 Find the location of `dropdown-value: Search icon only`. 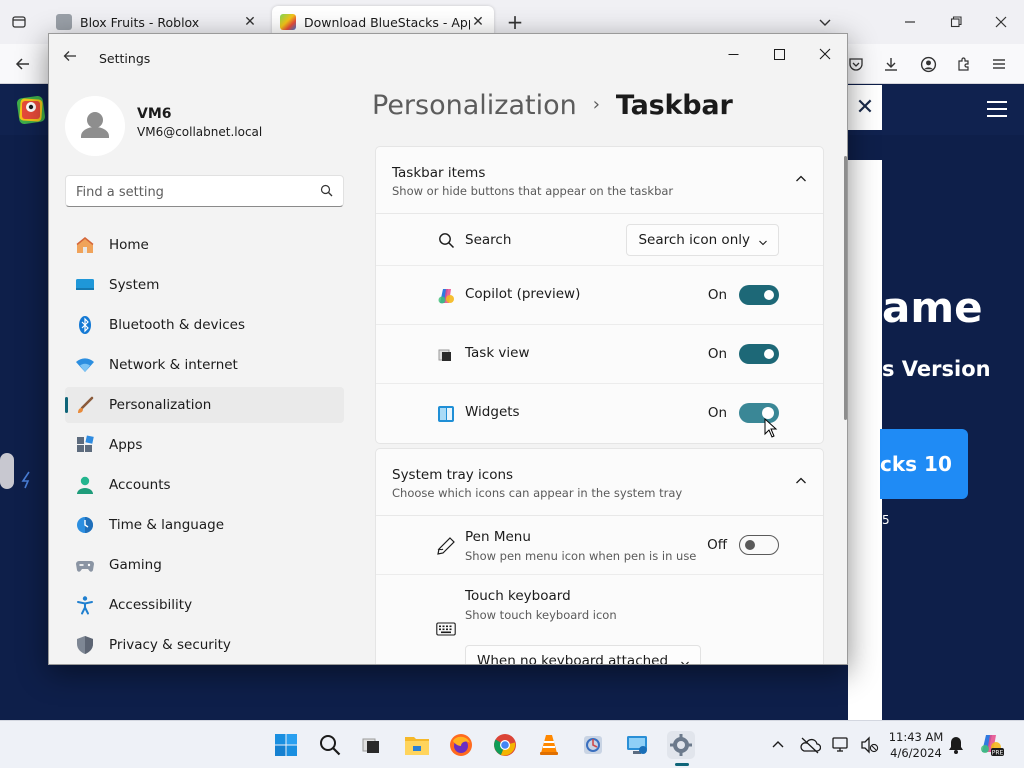

dropdown-value: Search icon only is located at coordinates (694, 240).